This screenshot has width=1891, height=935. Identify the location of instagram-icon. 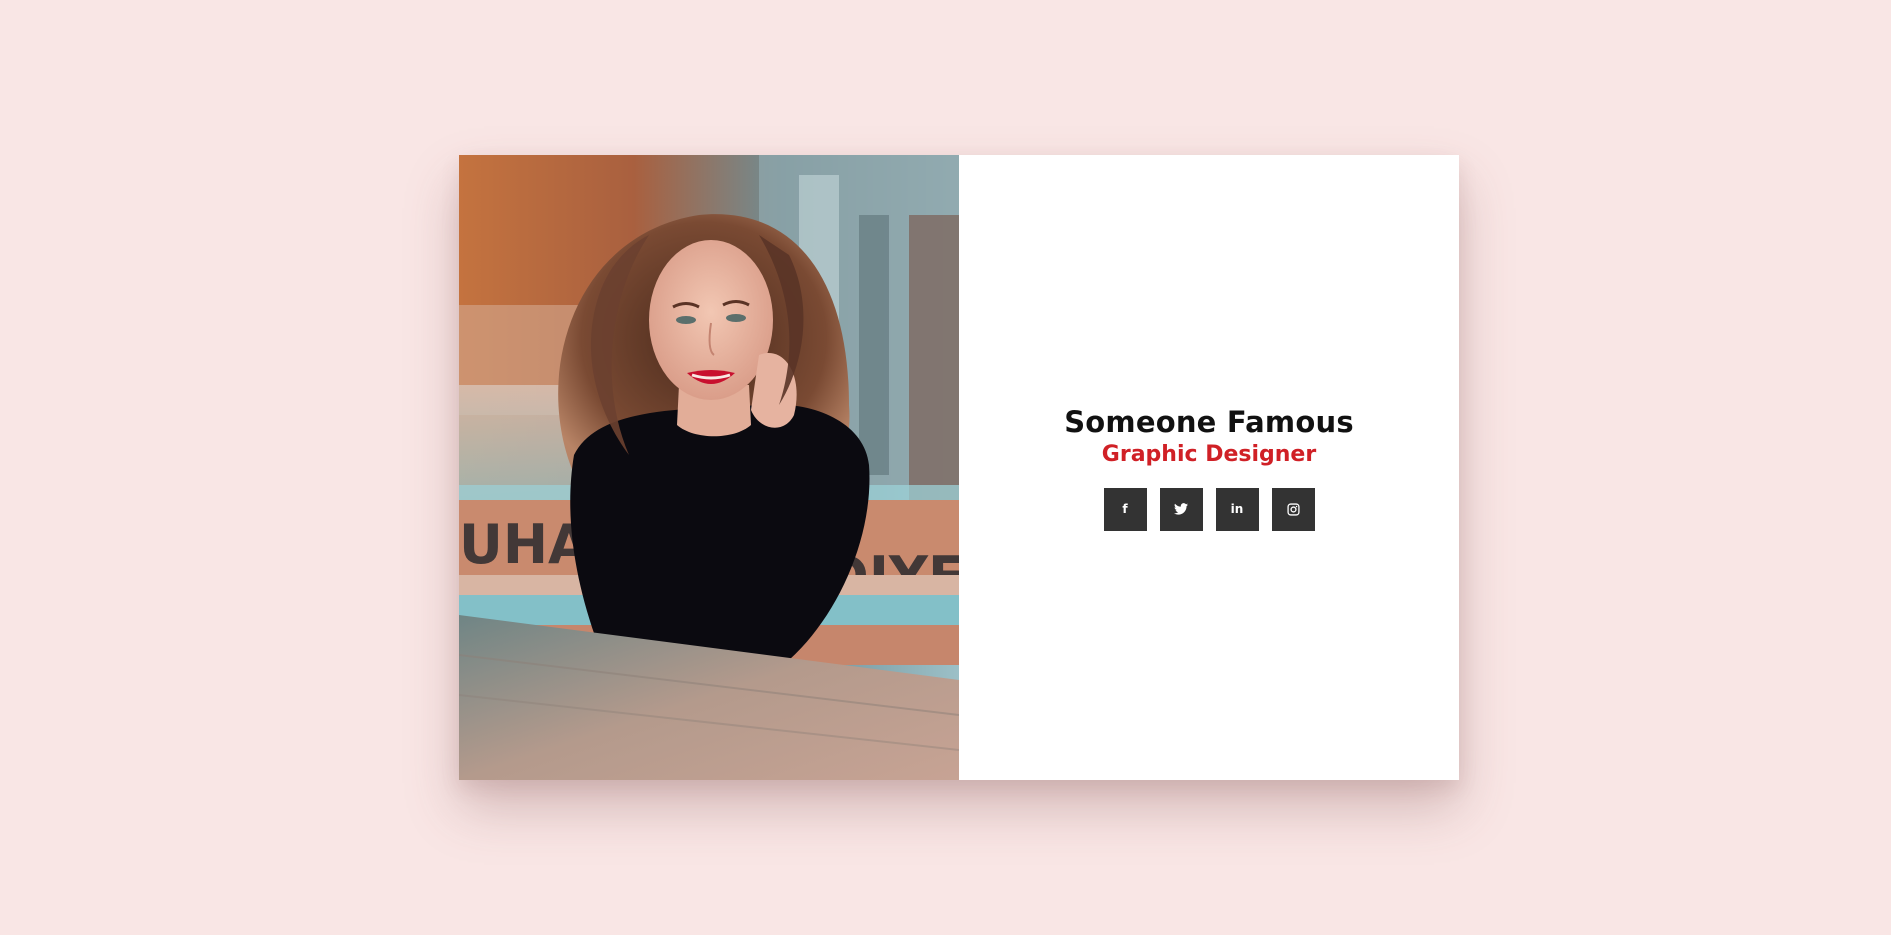
(1293, 509).